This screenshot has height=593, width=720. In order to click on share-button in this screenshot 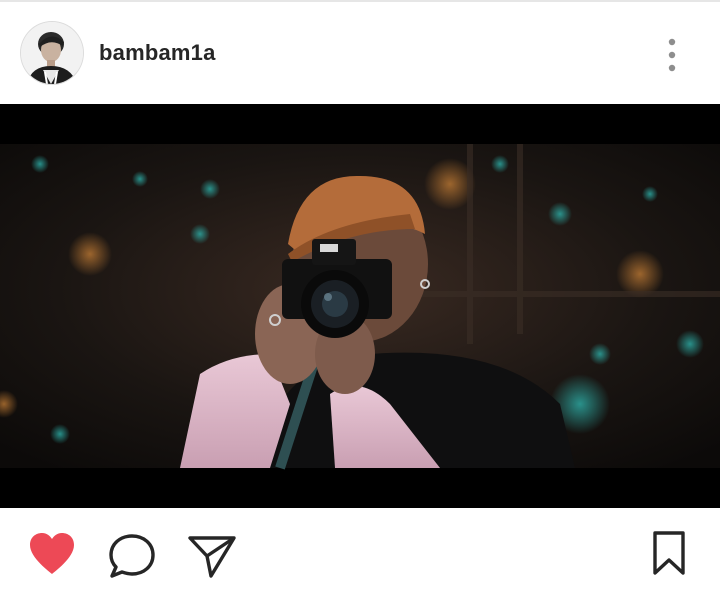, I will do `click(212, 556)`.